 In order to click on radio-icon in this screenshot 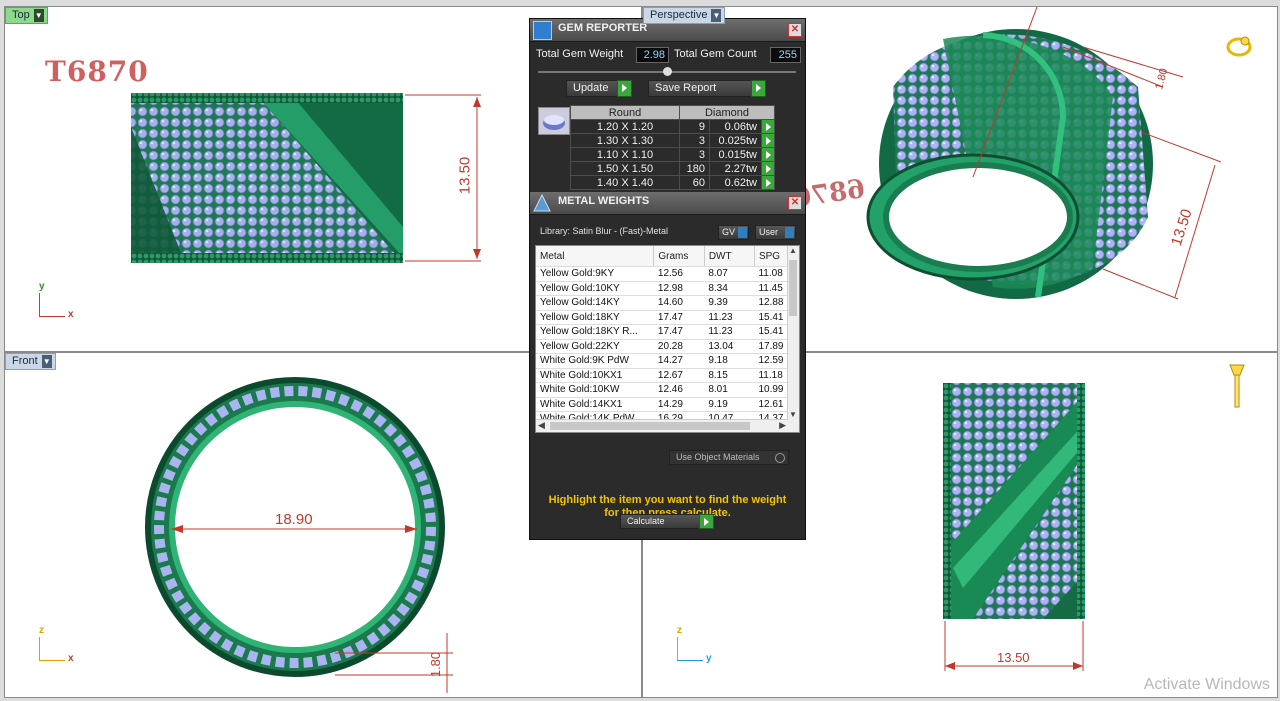, I will do `click(780, 458)`.